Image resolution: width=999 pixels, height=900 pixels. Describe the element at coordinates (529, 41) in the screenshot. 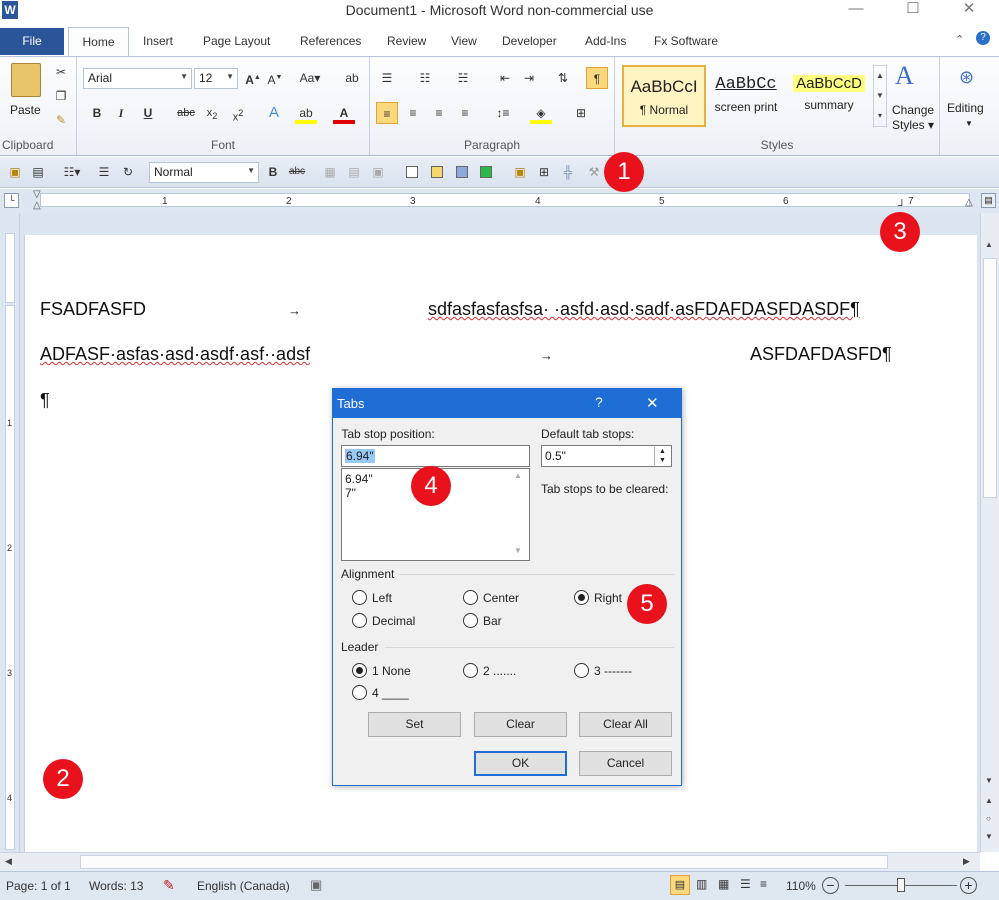

I see `tab-developer: Developer` at that location.